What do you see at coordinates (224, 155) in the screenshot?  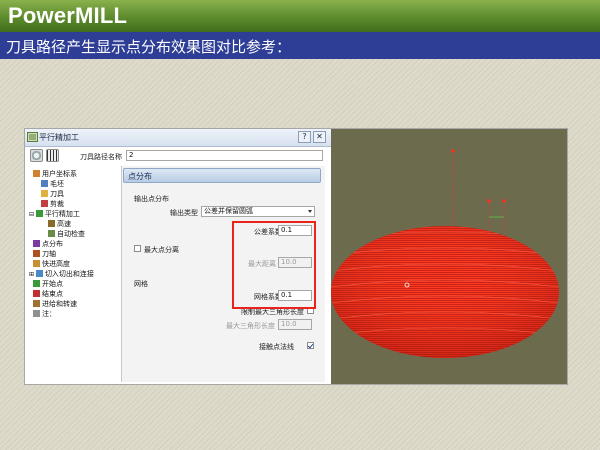 I see `toolpath-name-input: 2` at bounding box center [224, 155].